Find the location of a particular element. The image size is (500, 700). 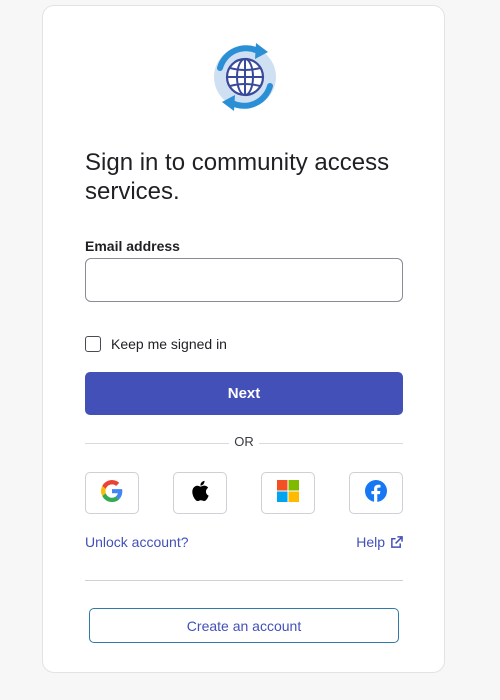

unlock-account-link: Unlock account? is located at coordinates (137, 542).